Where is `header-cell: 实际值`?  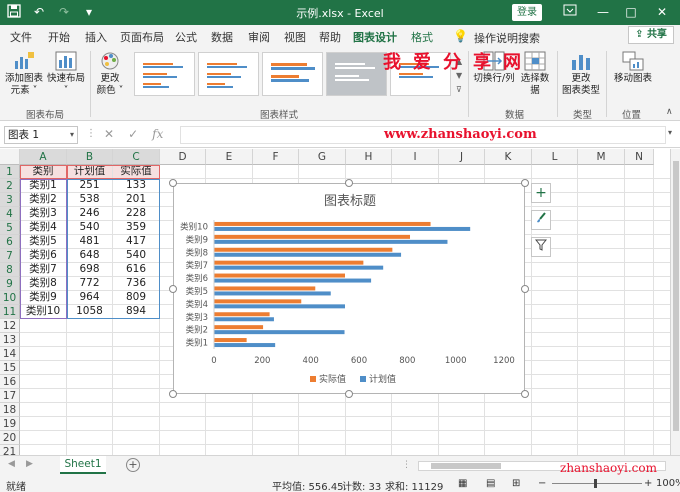
header-cell: 实际值 is located at coordinates (136, 171).